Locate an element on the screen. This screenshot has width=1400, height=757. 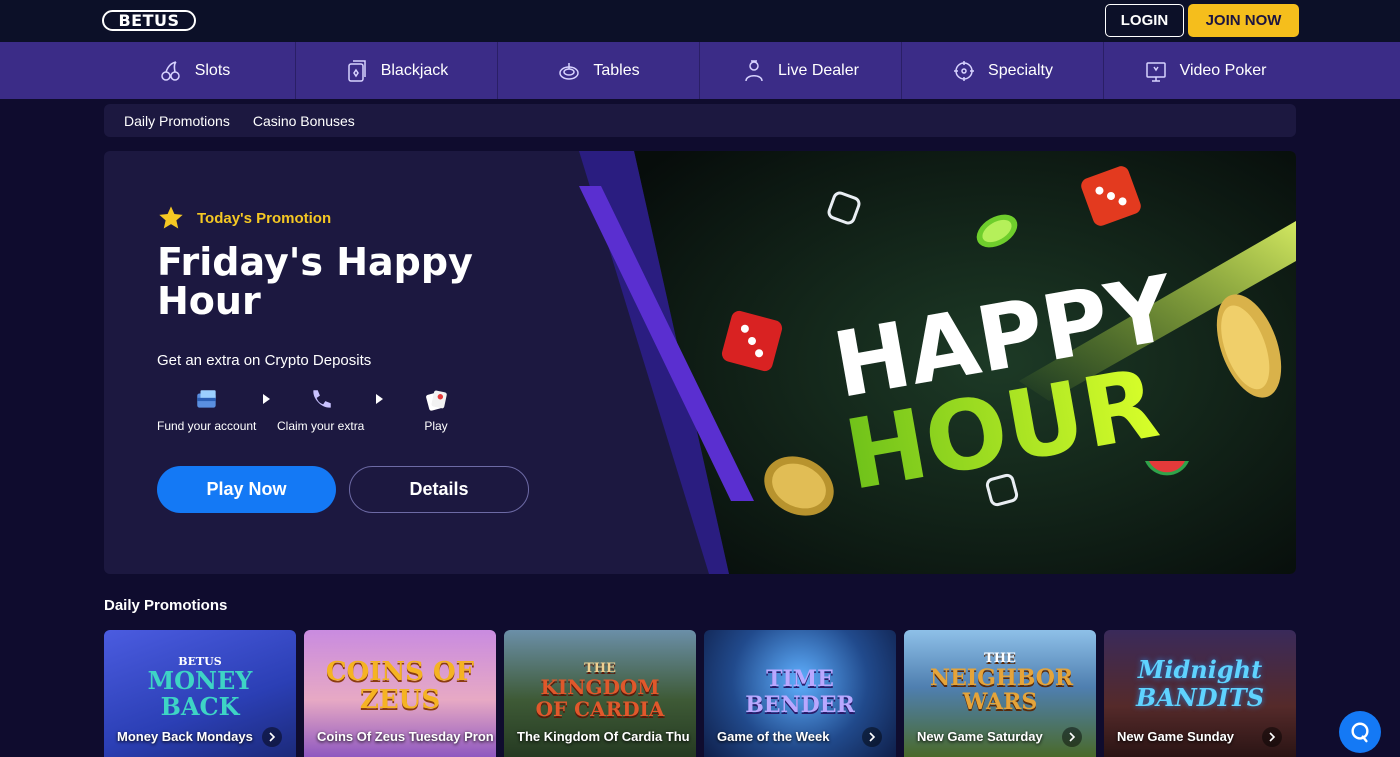
wallet-icon is located at coordinates (206, 399).